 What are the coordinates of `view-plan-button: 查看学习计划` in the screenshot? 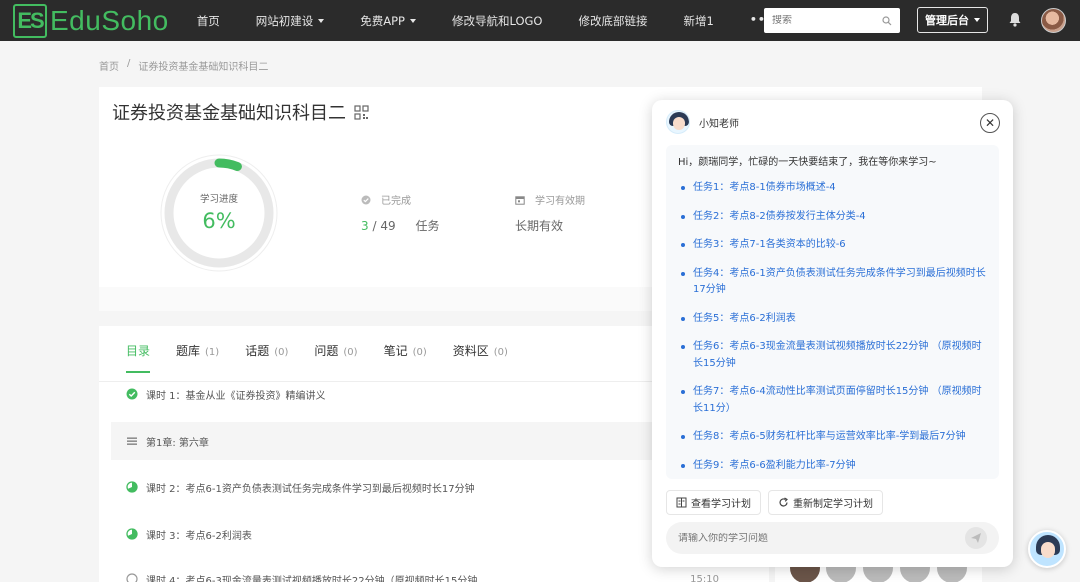 It's located at (713, 502).